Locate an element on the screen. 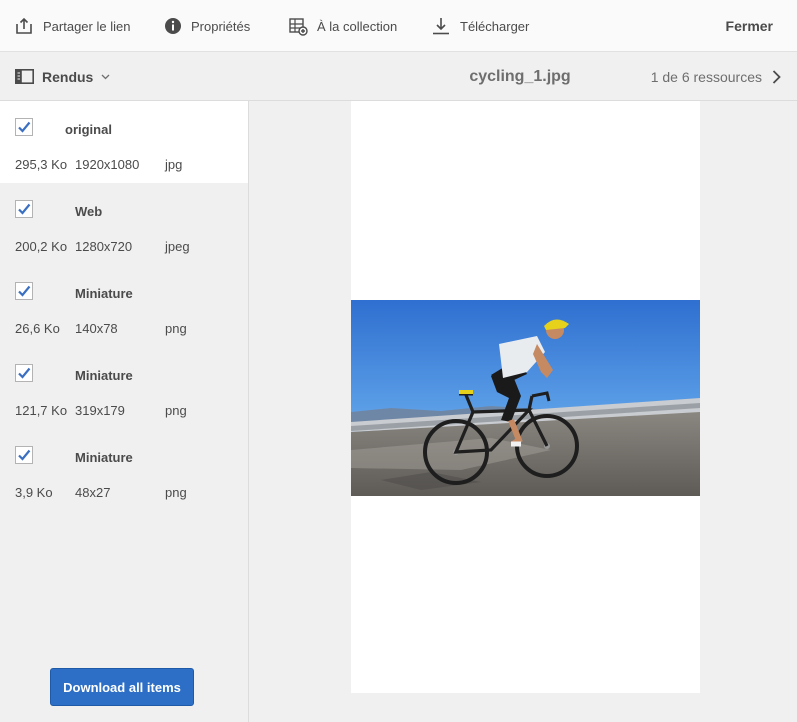 The image size is (797, 722). add-to-collection-button: À la collection is located at coordinates (342, 26).